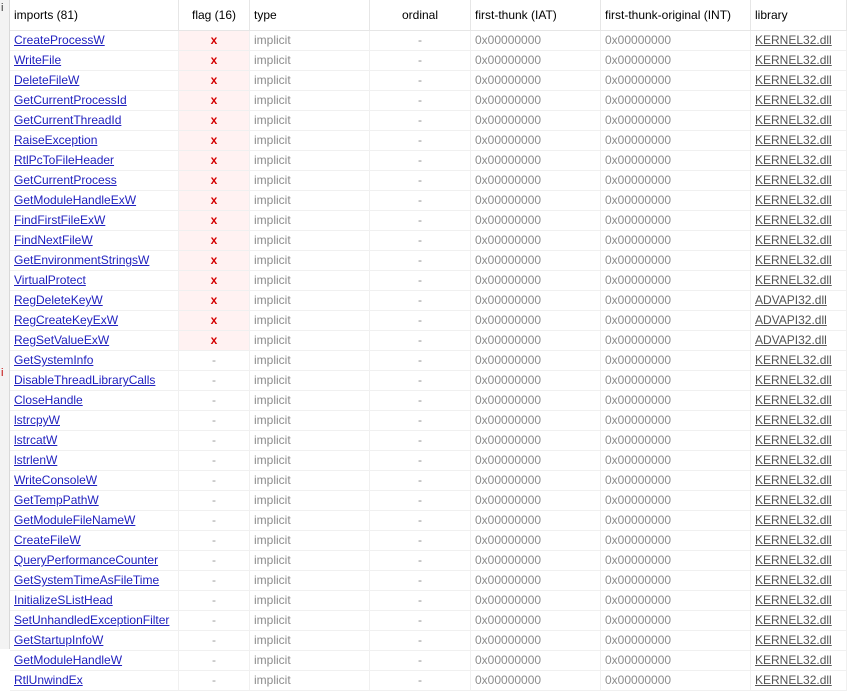 This screenshot has width=847, height=691. What do you see at coordinates (37, 420) in the screenshot?
I see `import-name-link: lstrcpyW` at bounding box center [37, 420].